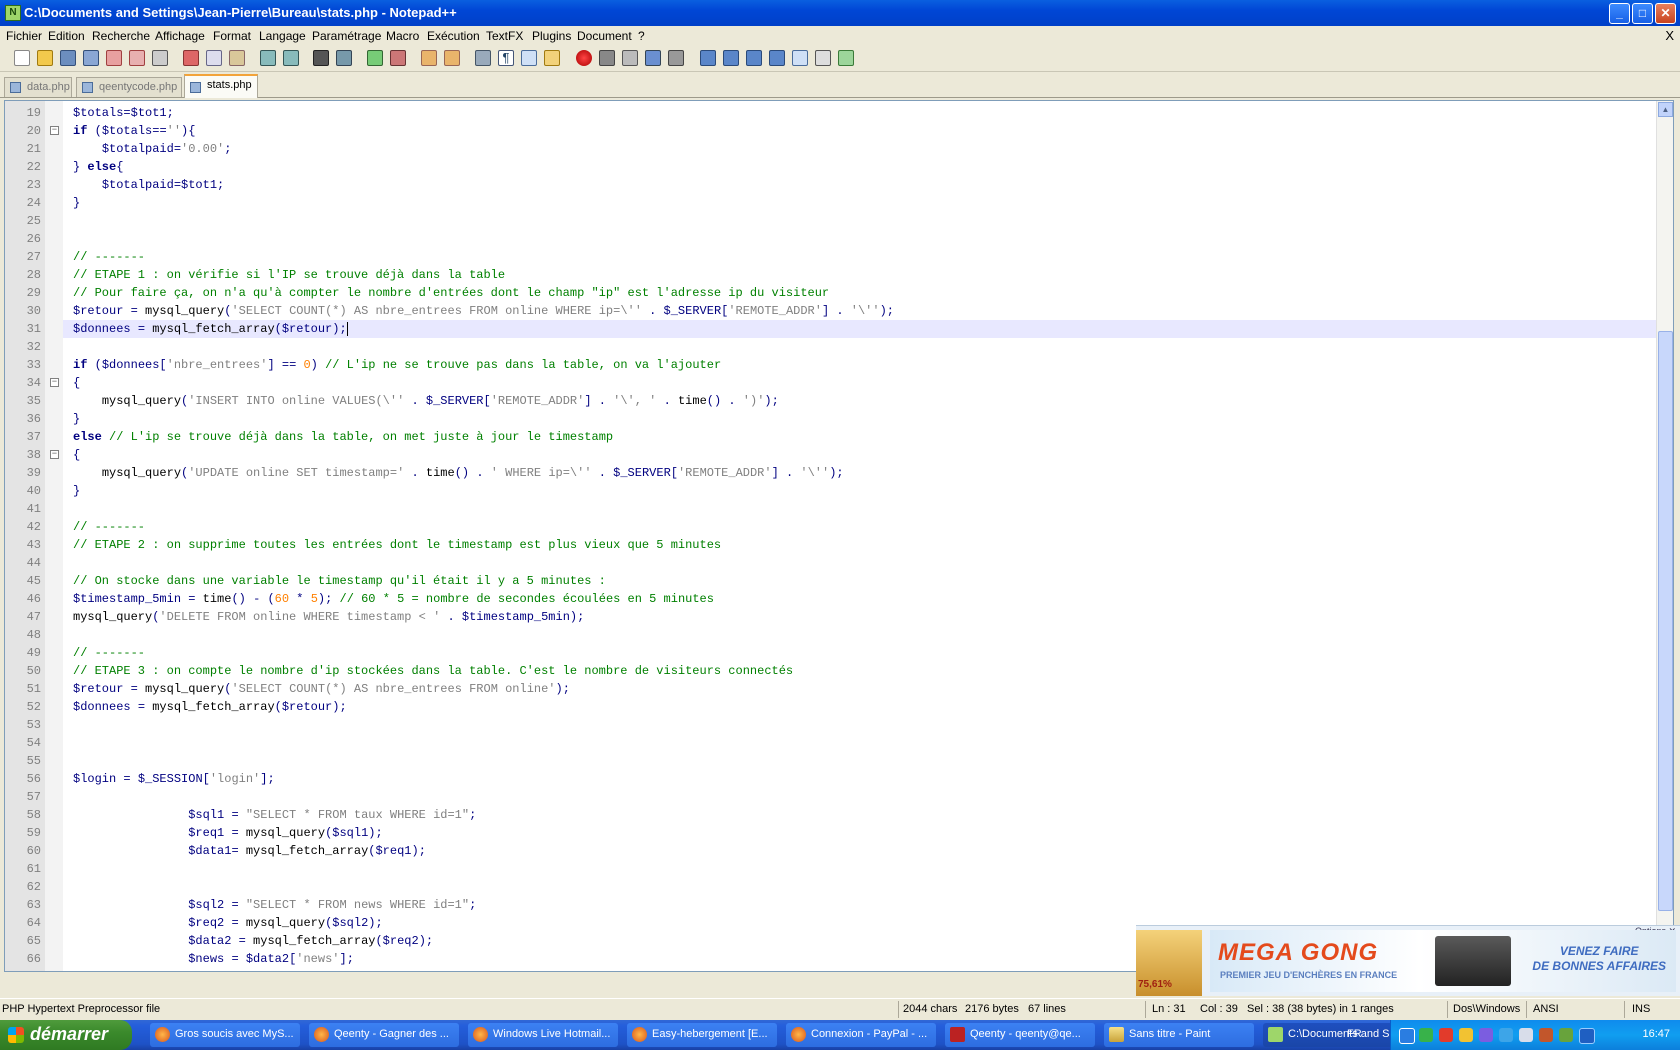  Describe the element at coordinates (843, 653) in the screenshot. I see `code-line: 49 // -------` at that location.